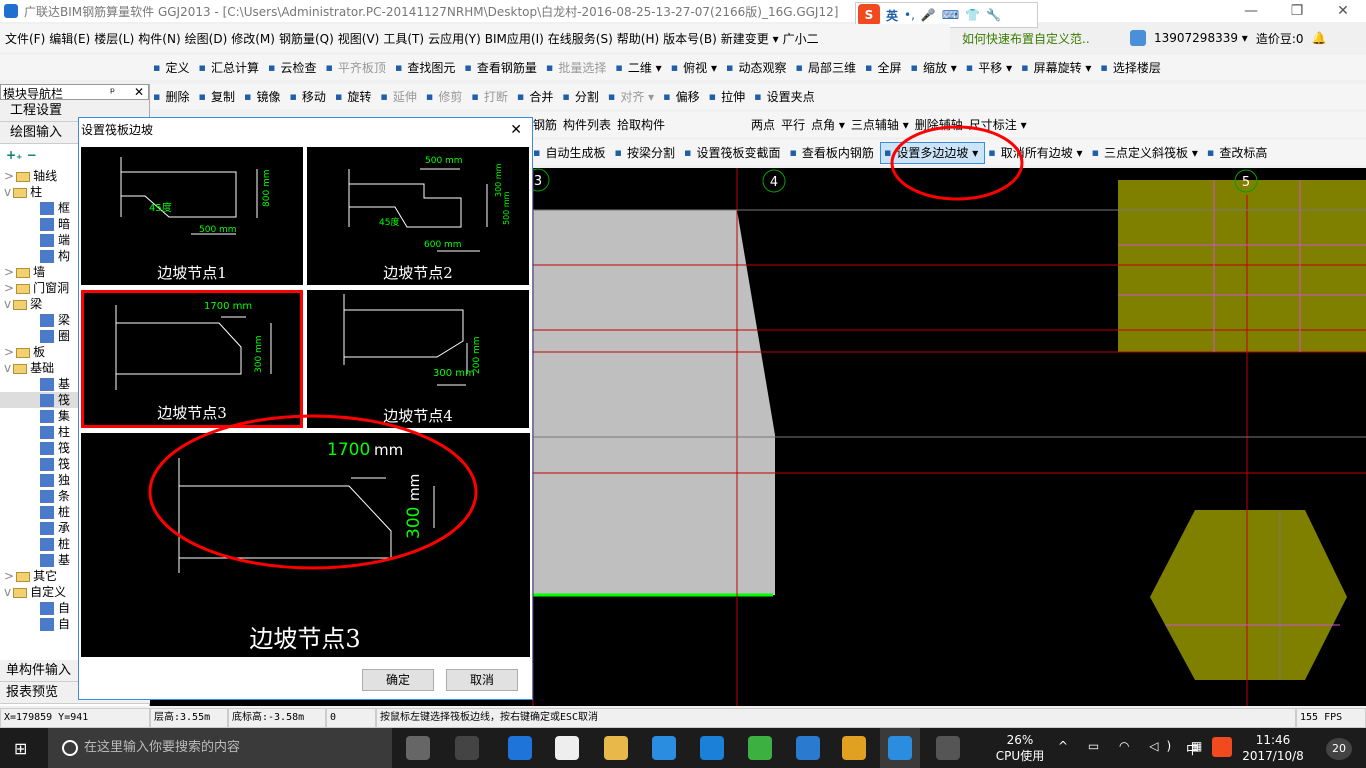 The width and height of the screenshot is (1366, 768). I want to click on toolbar-button: ▪ 局部三维, so click(827, 67).